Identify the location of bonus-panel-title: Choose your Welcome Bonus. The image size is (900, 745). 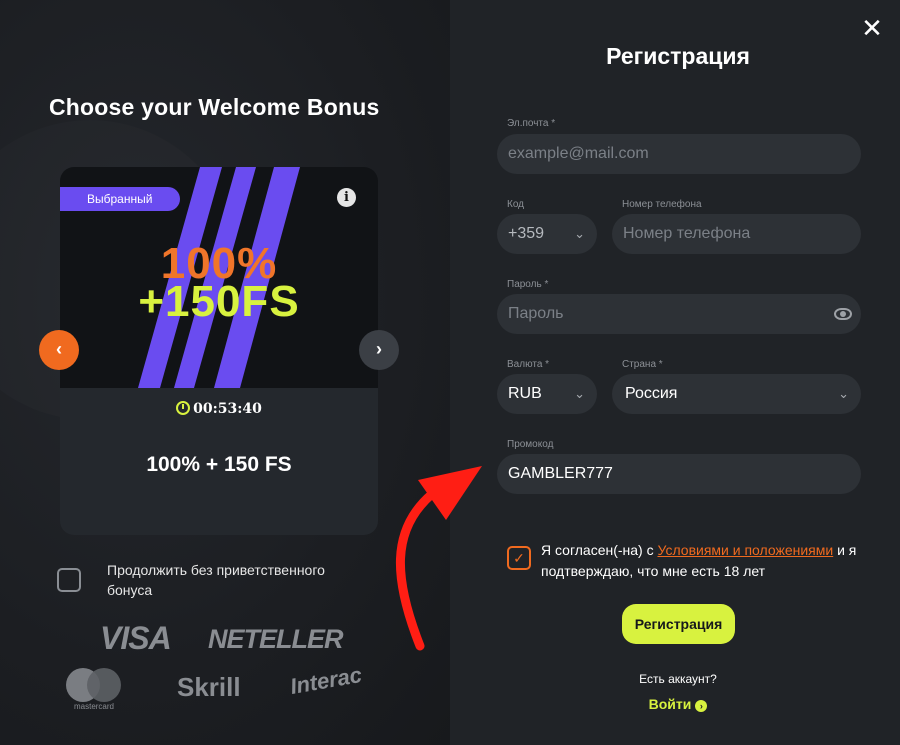
(214, 107).